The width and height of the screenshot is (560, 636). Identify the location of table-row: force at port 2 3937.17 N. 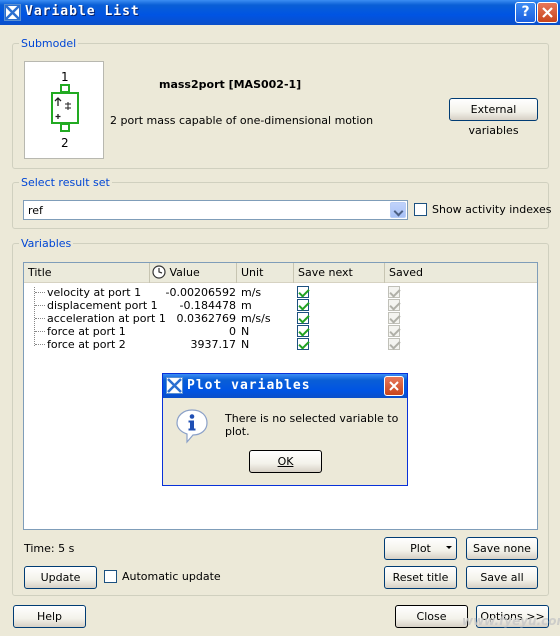
(280, 344).